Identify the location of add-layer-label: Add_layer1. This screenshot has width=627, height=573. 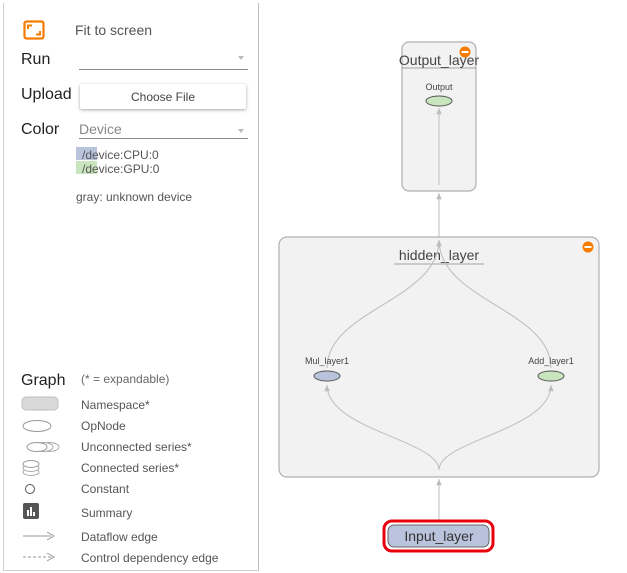
(551, 361).